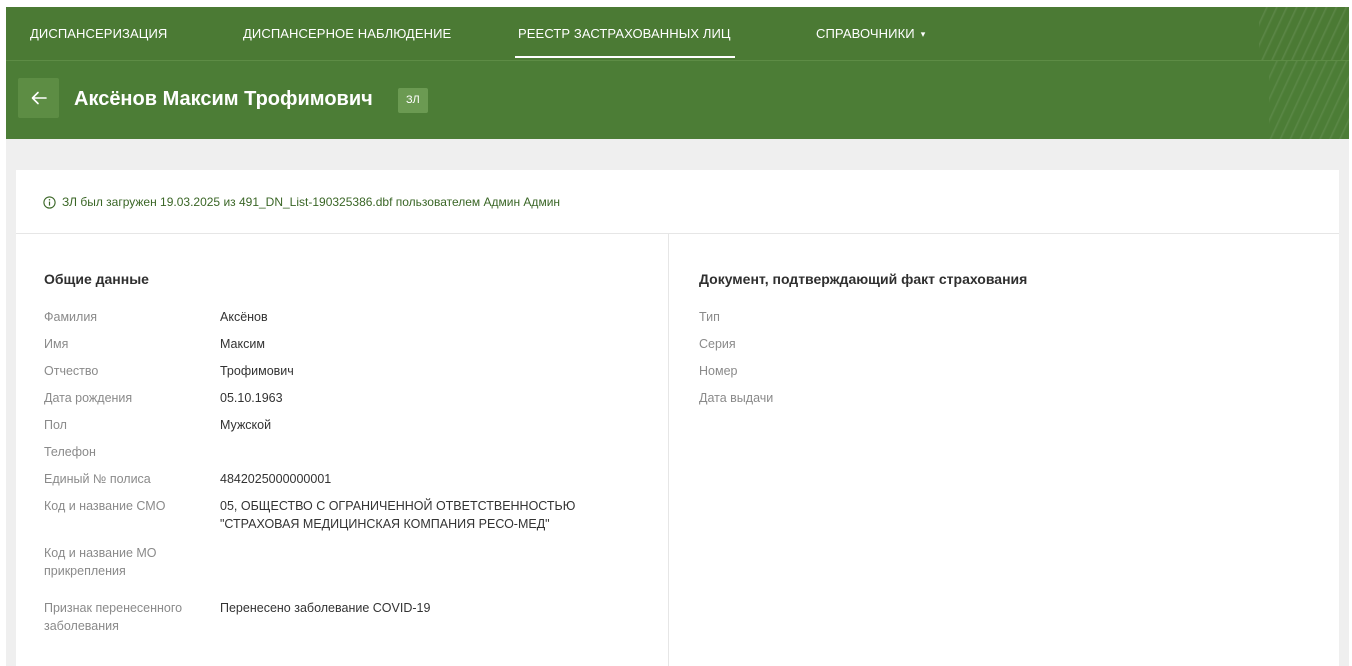  I want to click on field-label: Тип, so click(709, 317).